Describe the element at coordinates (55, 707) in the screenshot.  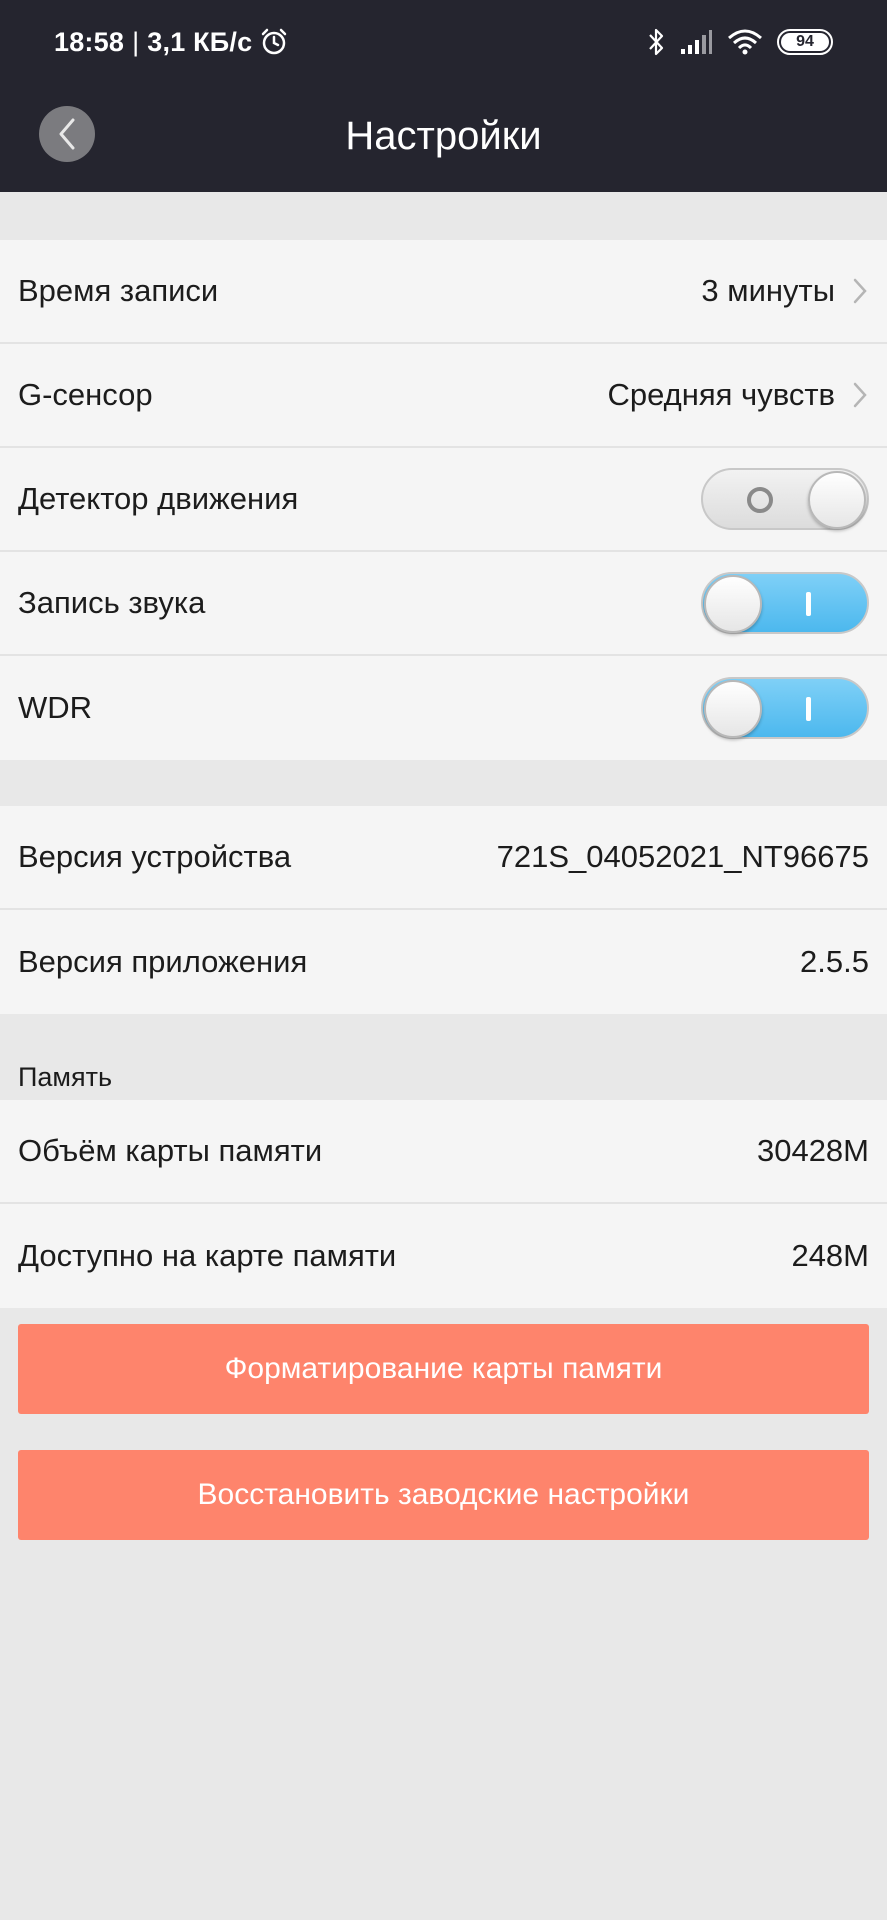
I see `wdr-label: WDR` at that location.